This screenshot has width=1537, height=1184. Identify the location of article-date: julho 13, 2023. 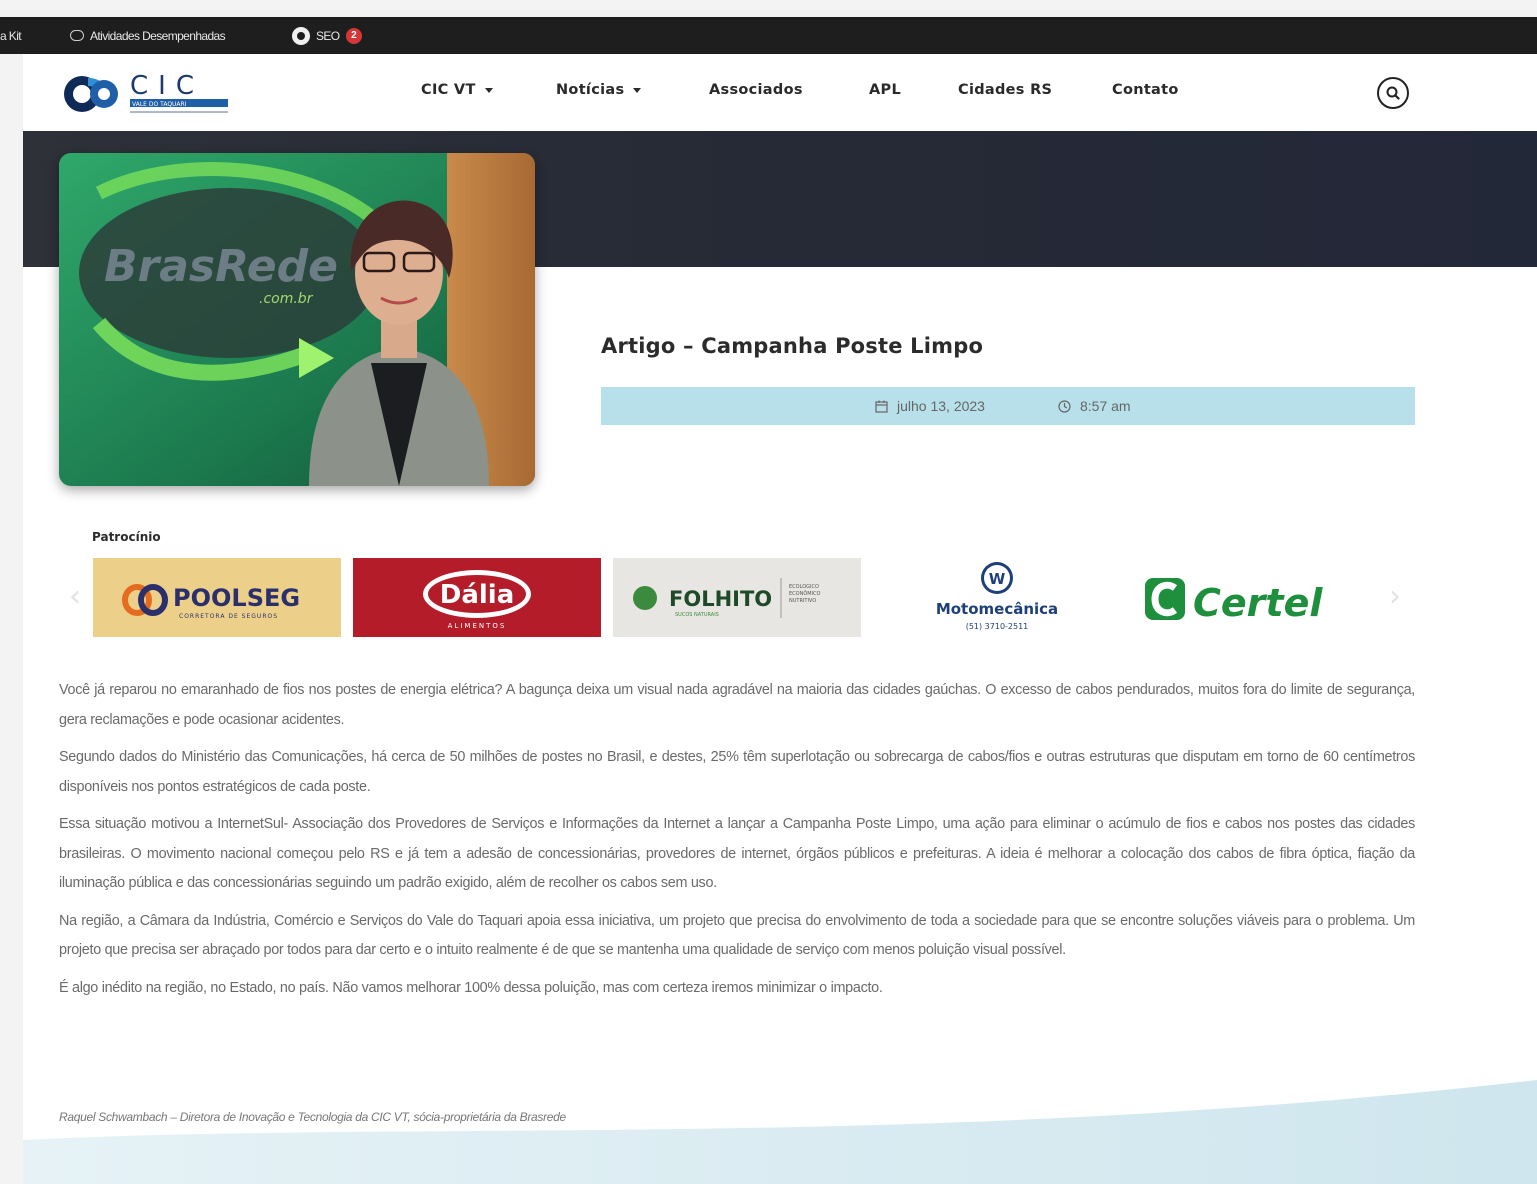
(930, 406).